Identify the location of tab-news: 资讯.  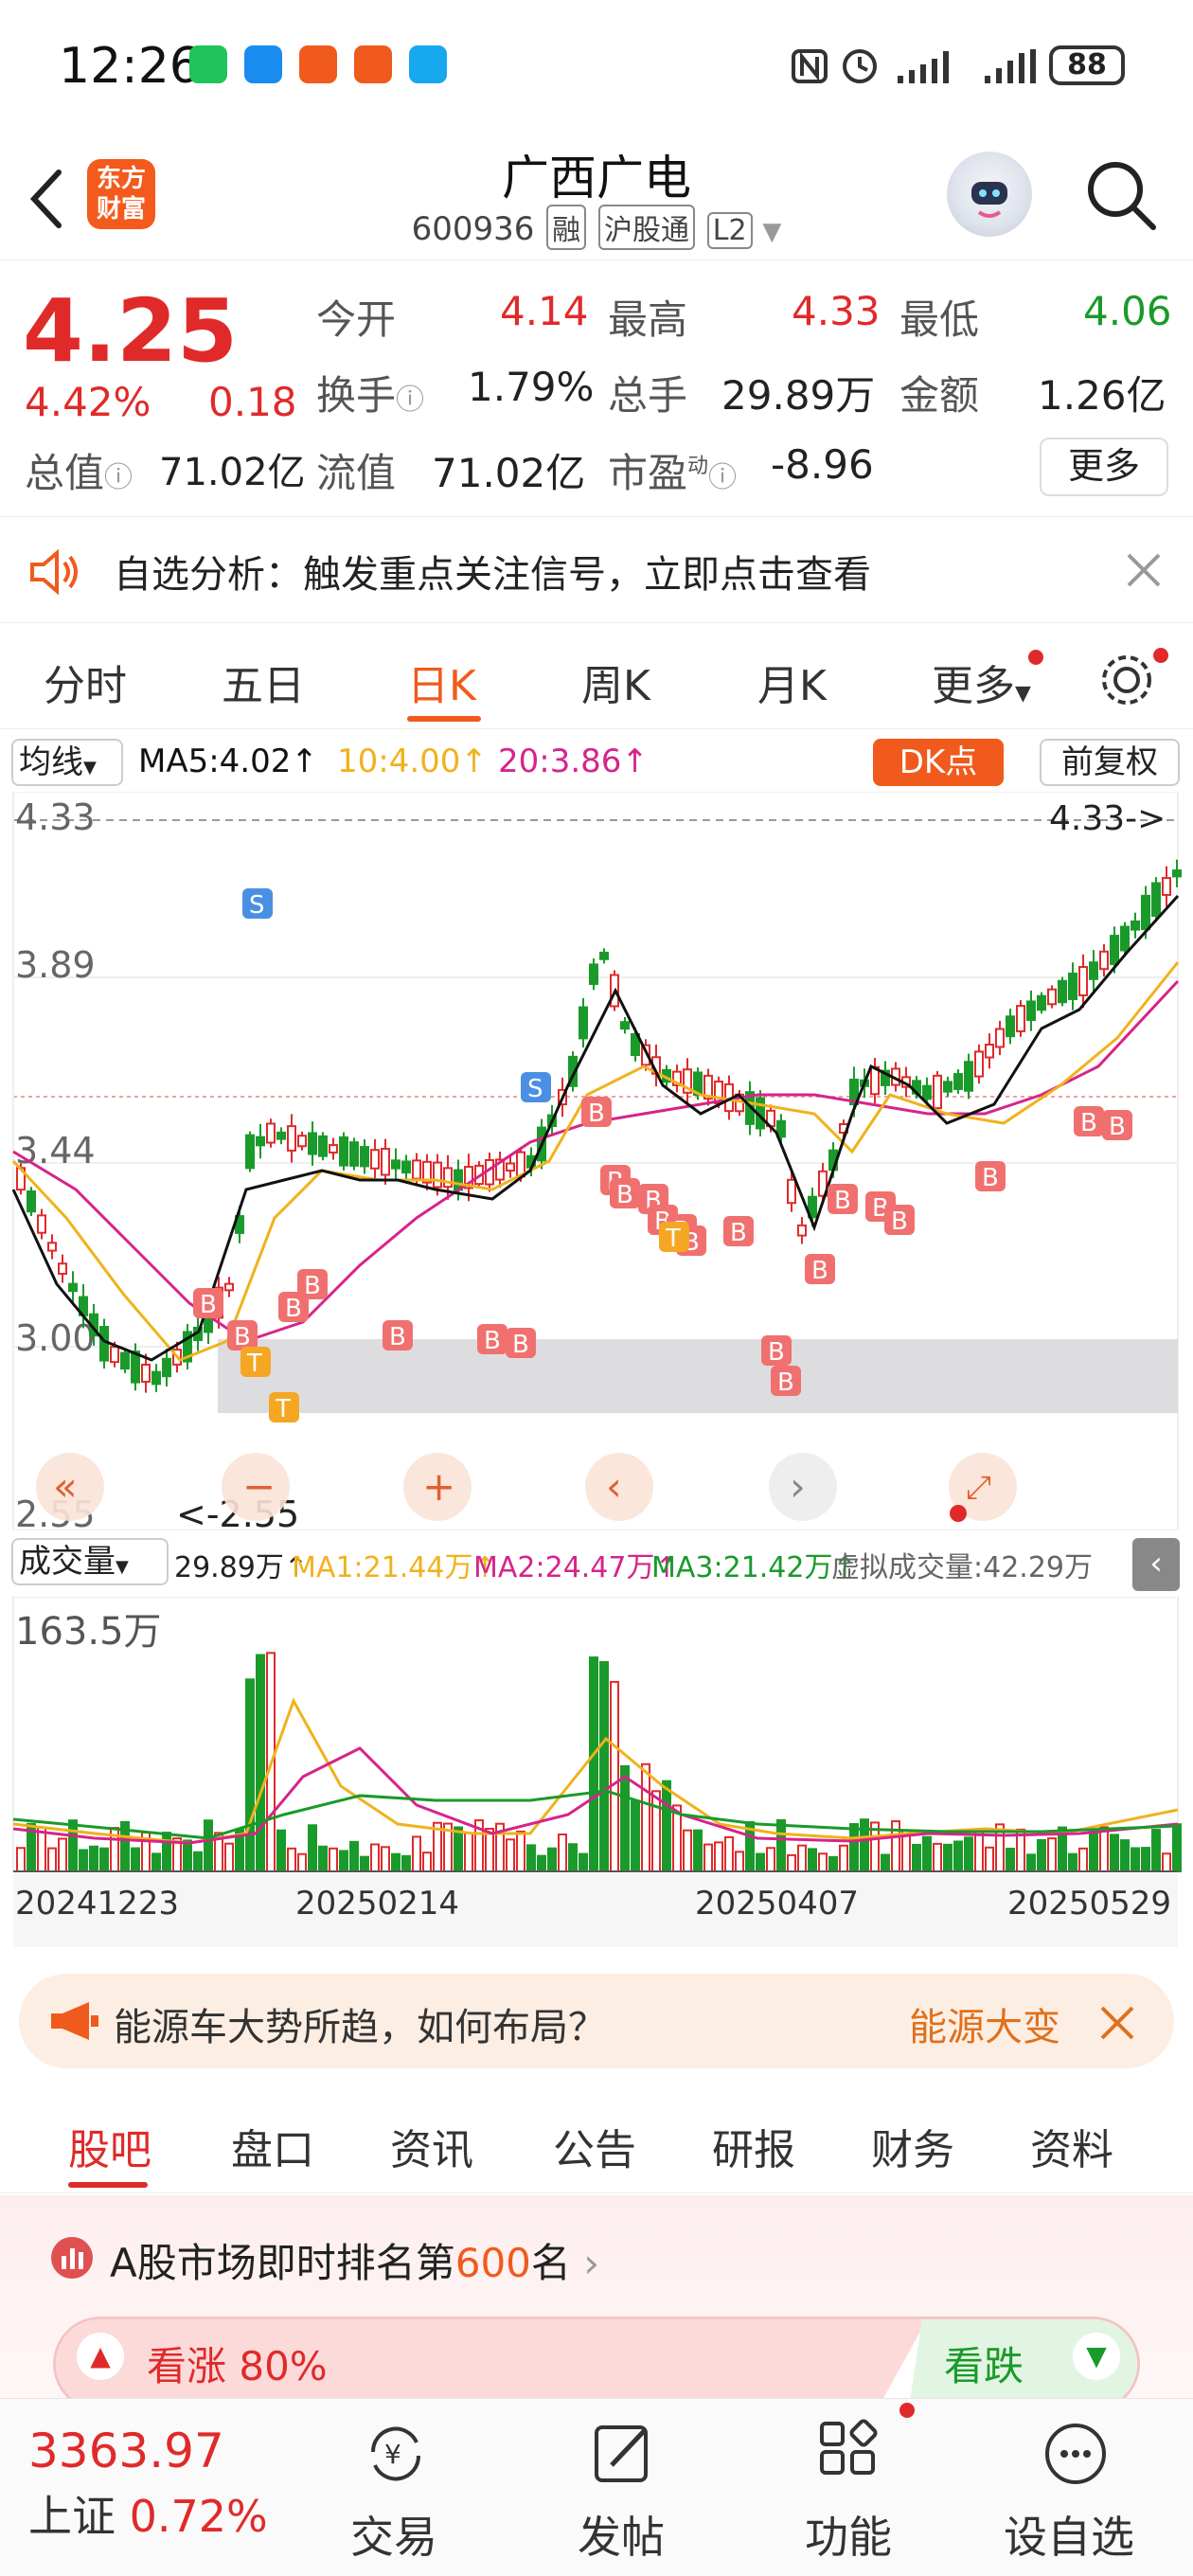
(431, 2146).